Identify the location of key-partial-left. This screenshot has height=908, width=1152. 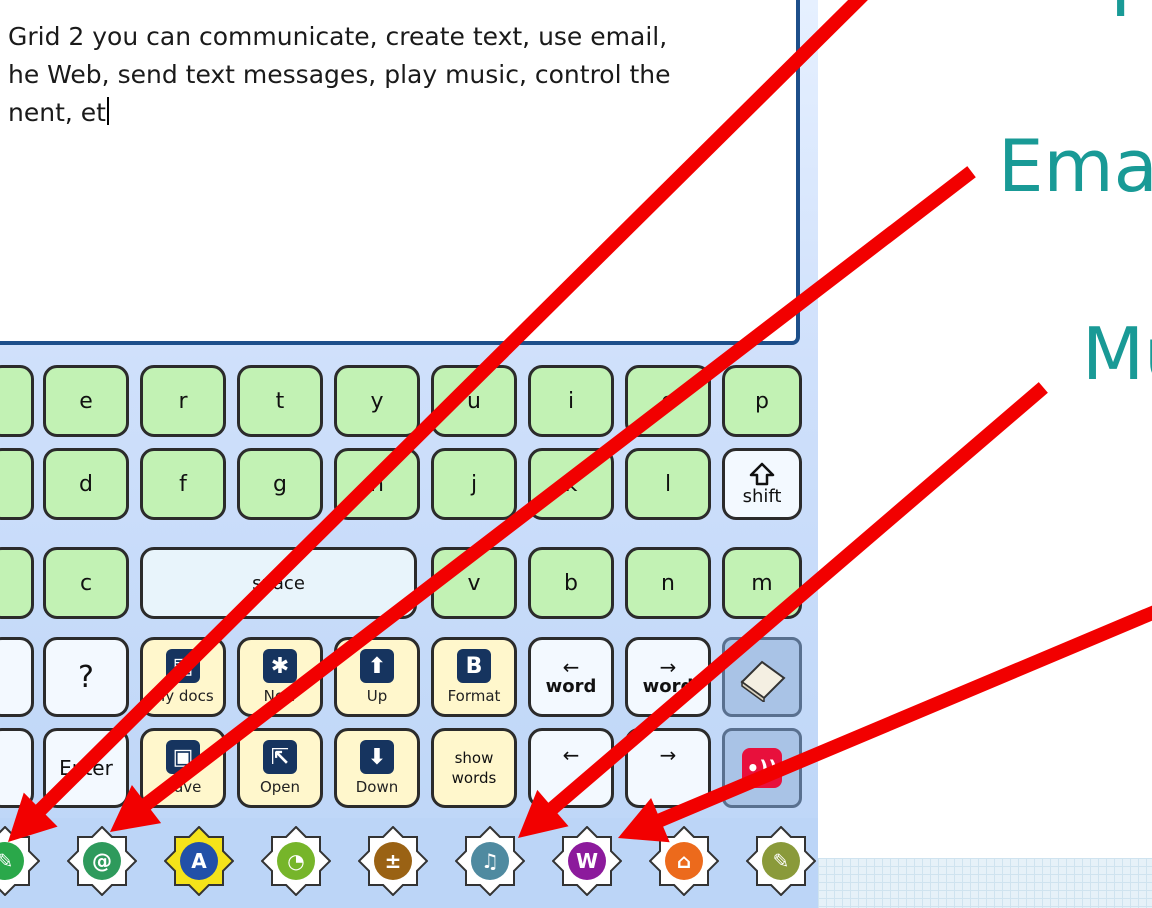
(17, 768).